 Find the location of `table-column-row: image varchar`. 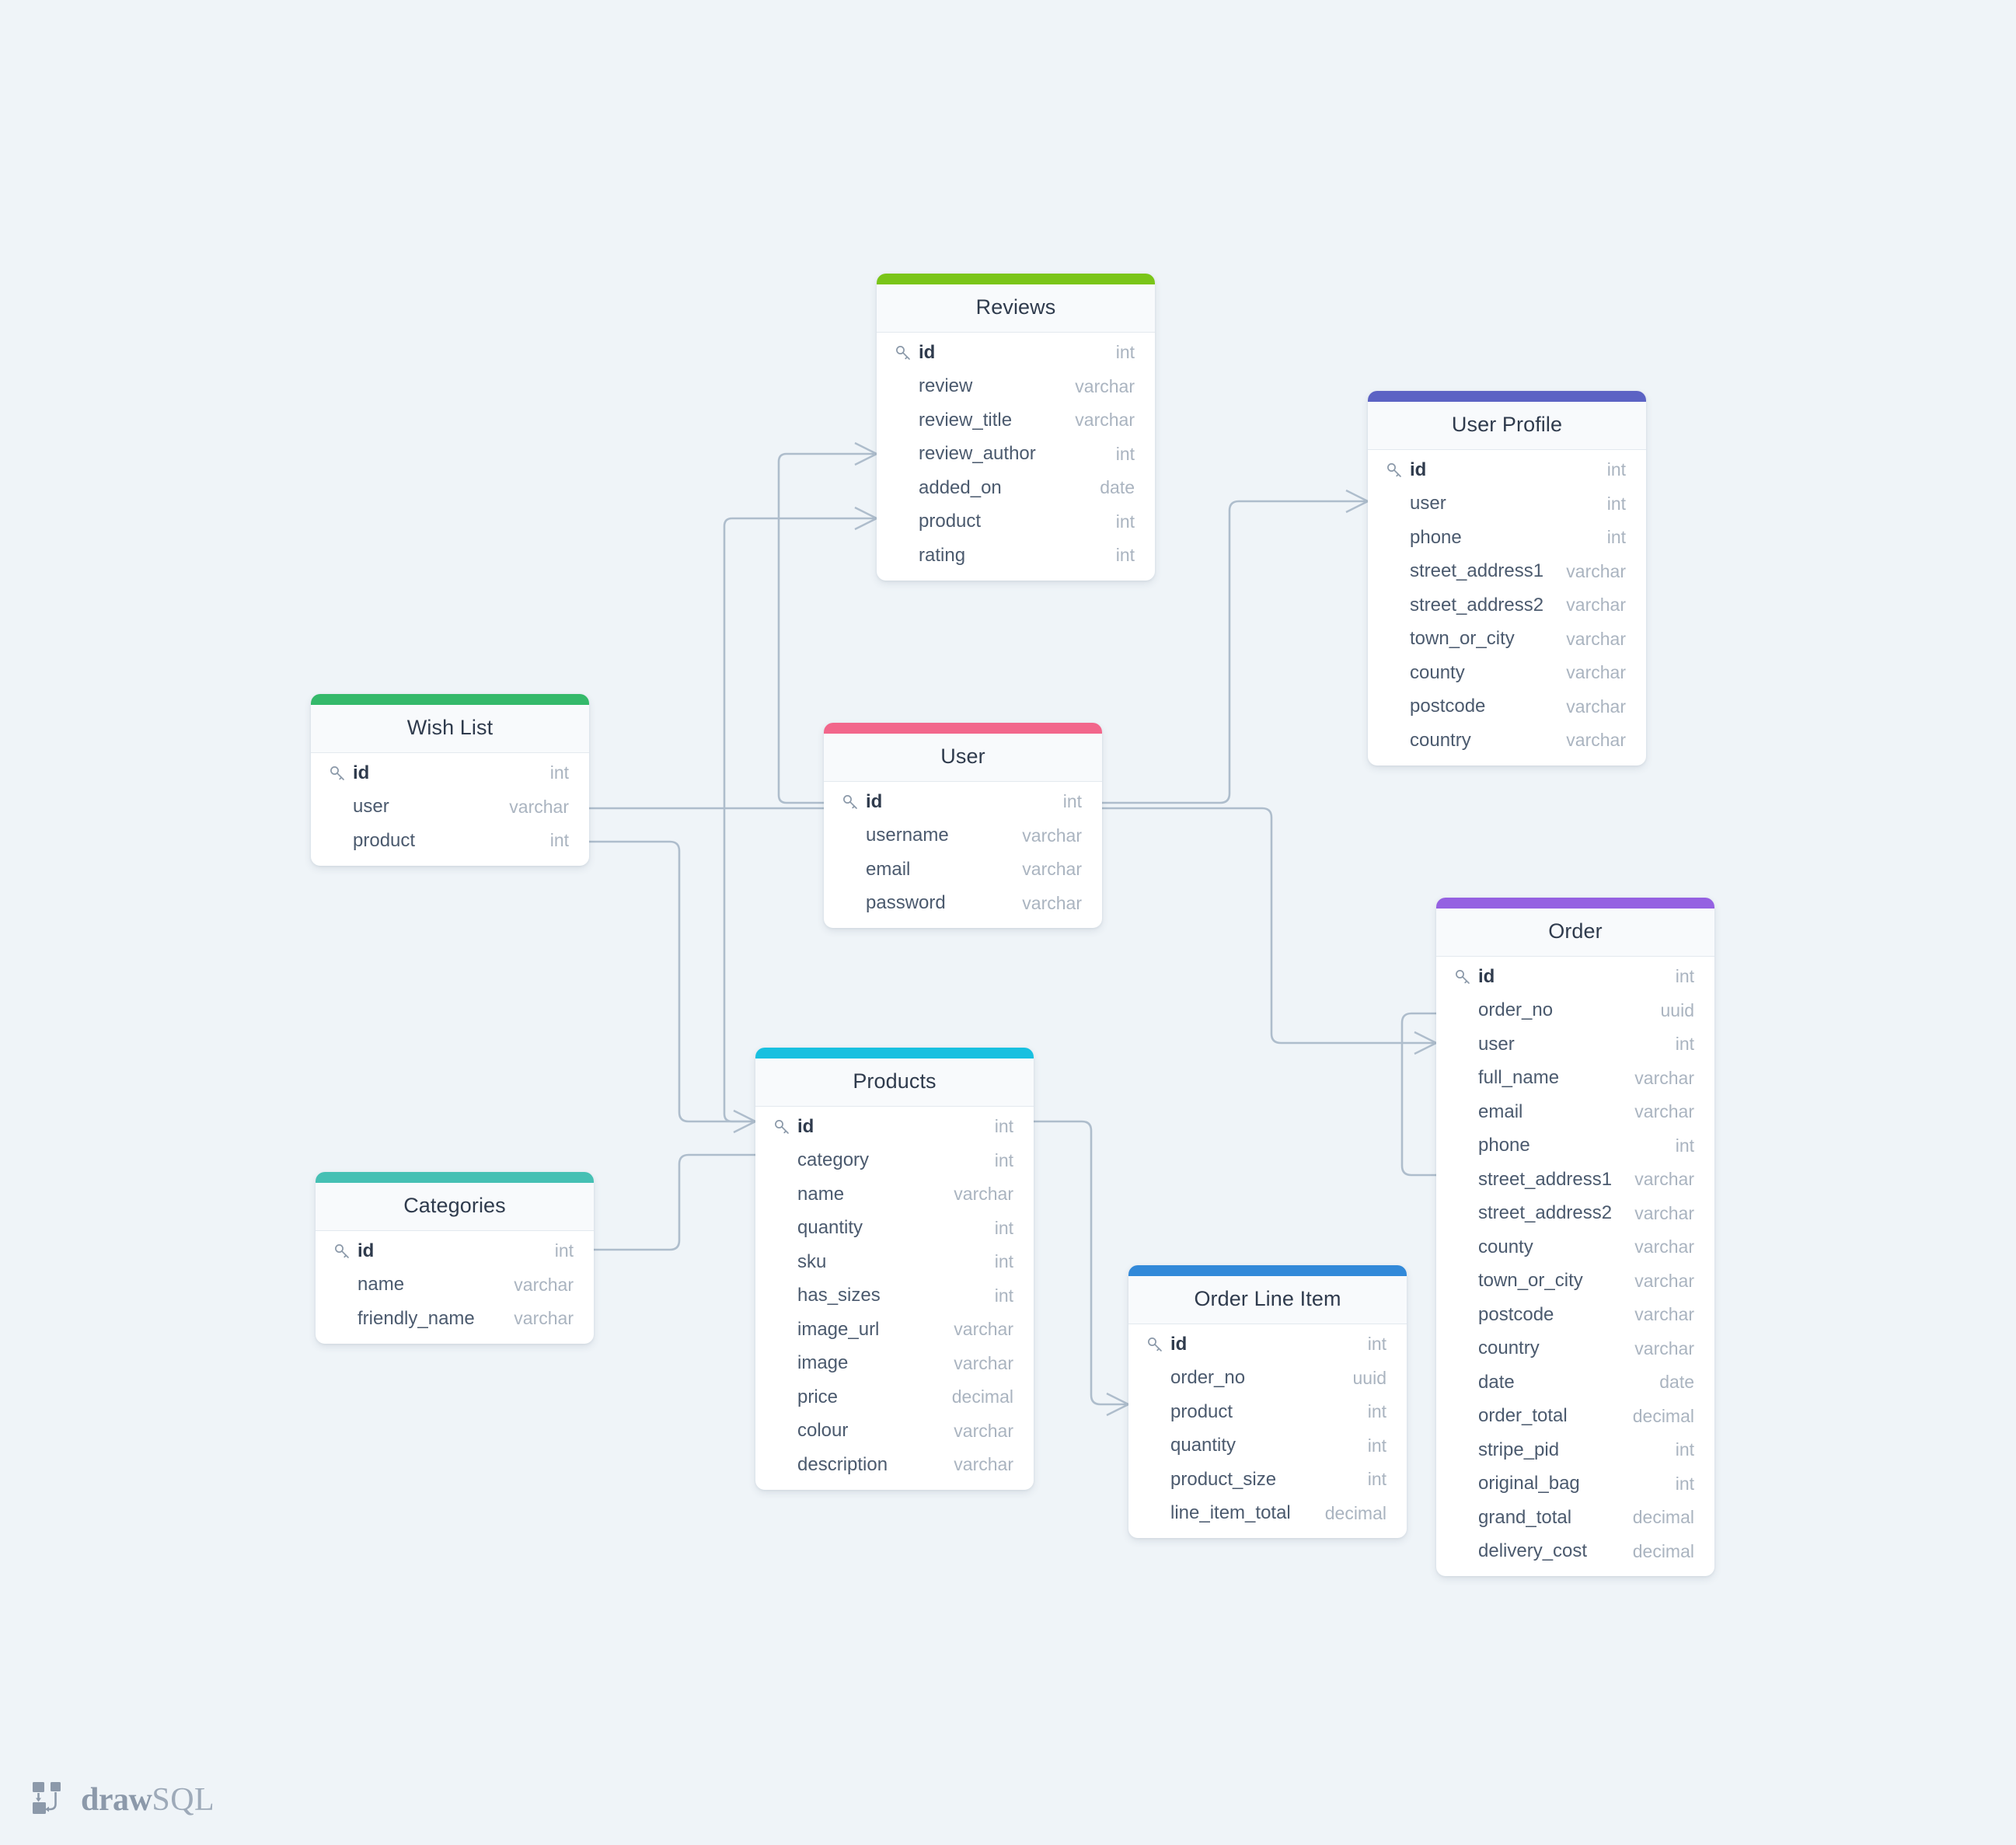

table-column-row: image varchar is located at coordinates (895, 1364).